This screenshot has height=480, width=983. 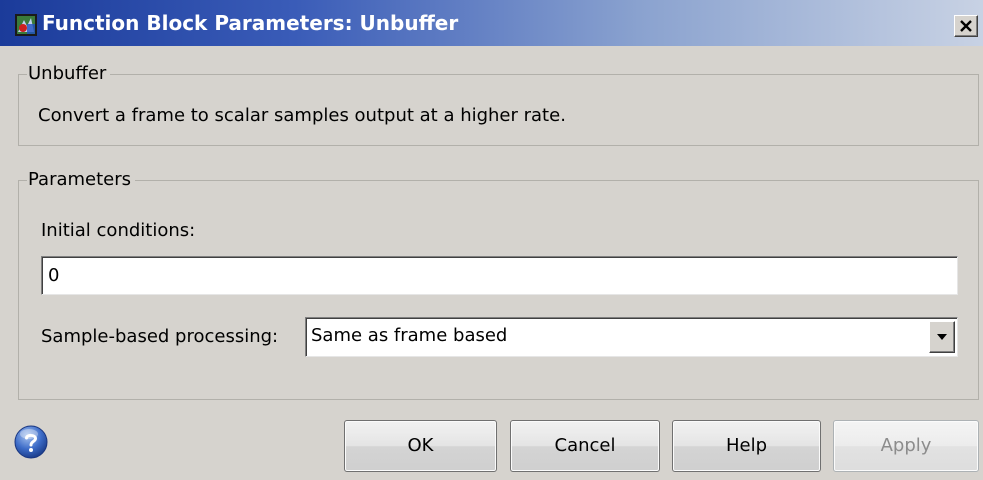 I want to click on initial-conditions-input, so click(x=499, y=275).